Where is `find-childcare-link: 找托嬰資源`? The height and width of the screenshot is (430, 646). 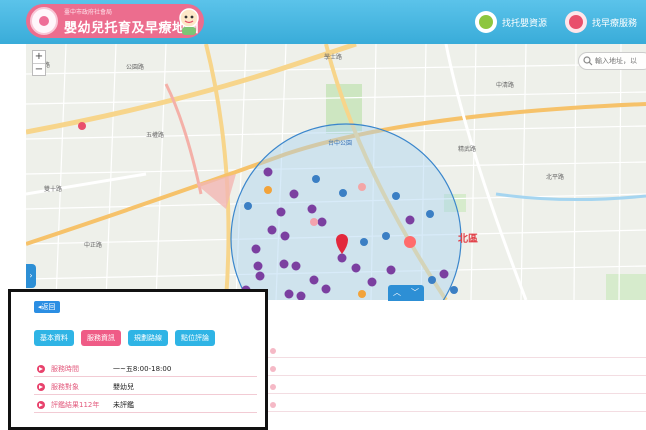 find-childcare-link: 找托嬰資源 is located at coordinates (511, 22).